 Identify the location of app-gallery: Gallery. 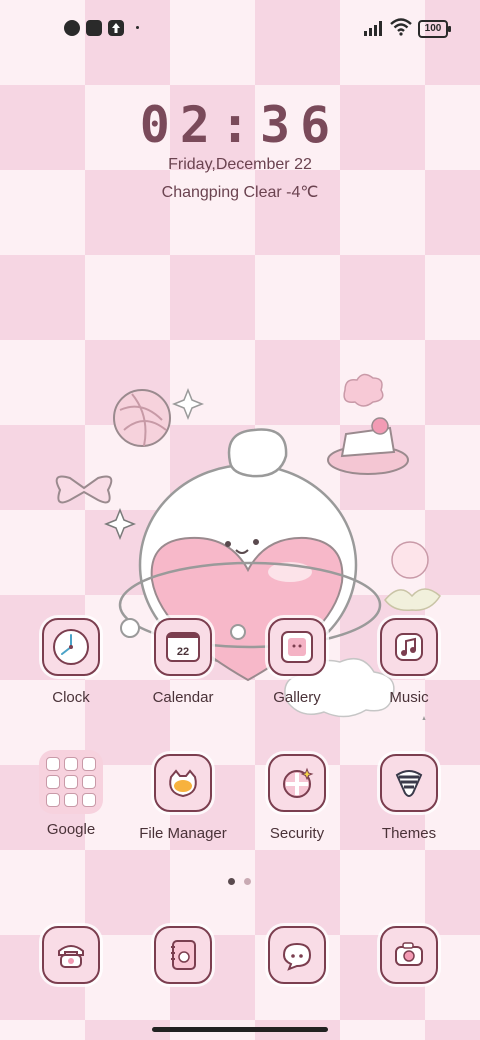
(297, 662).